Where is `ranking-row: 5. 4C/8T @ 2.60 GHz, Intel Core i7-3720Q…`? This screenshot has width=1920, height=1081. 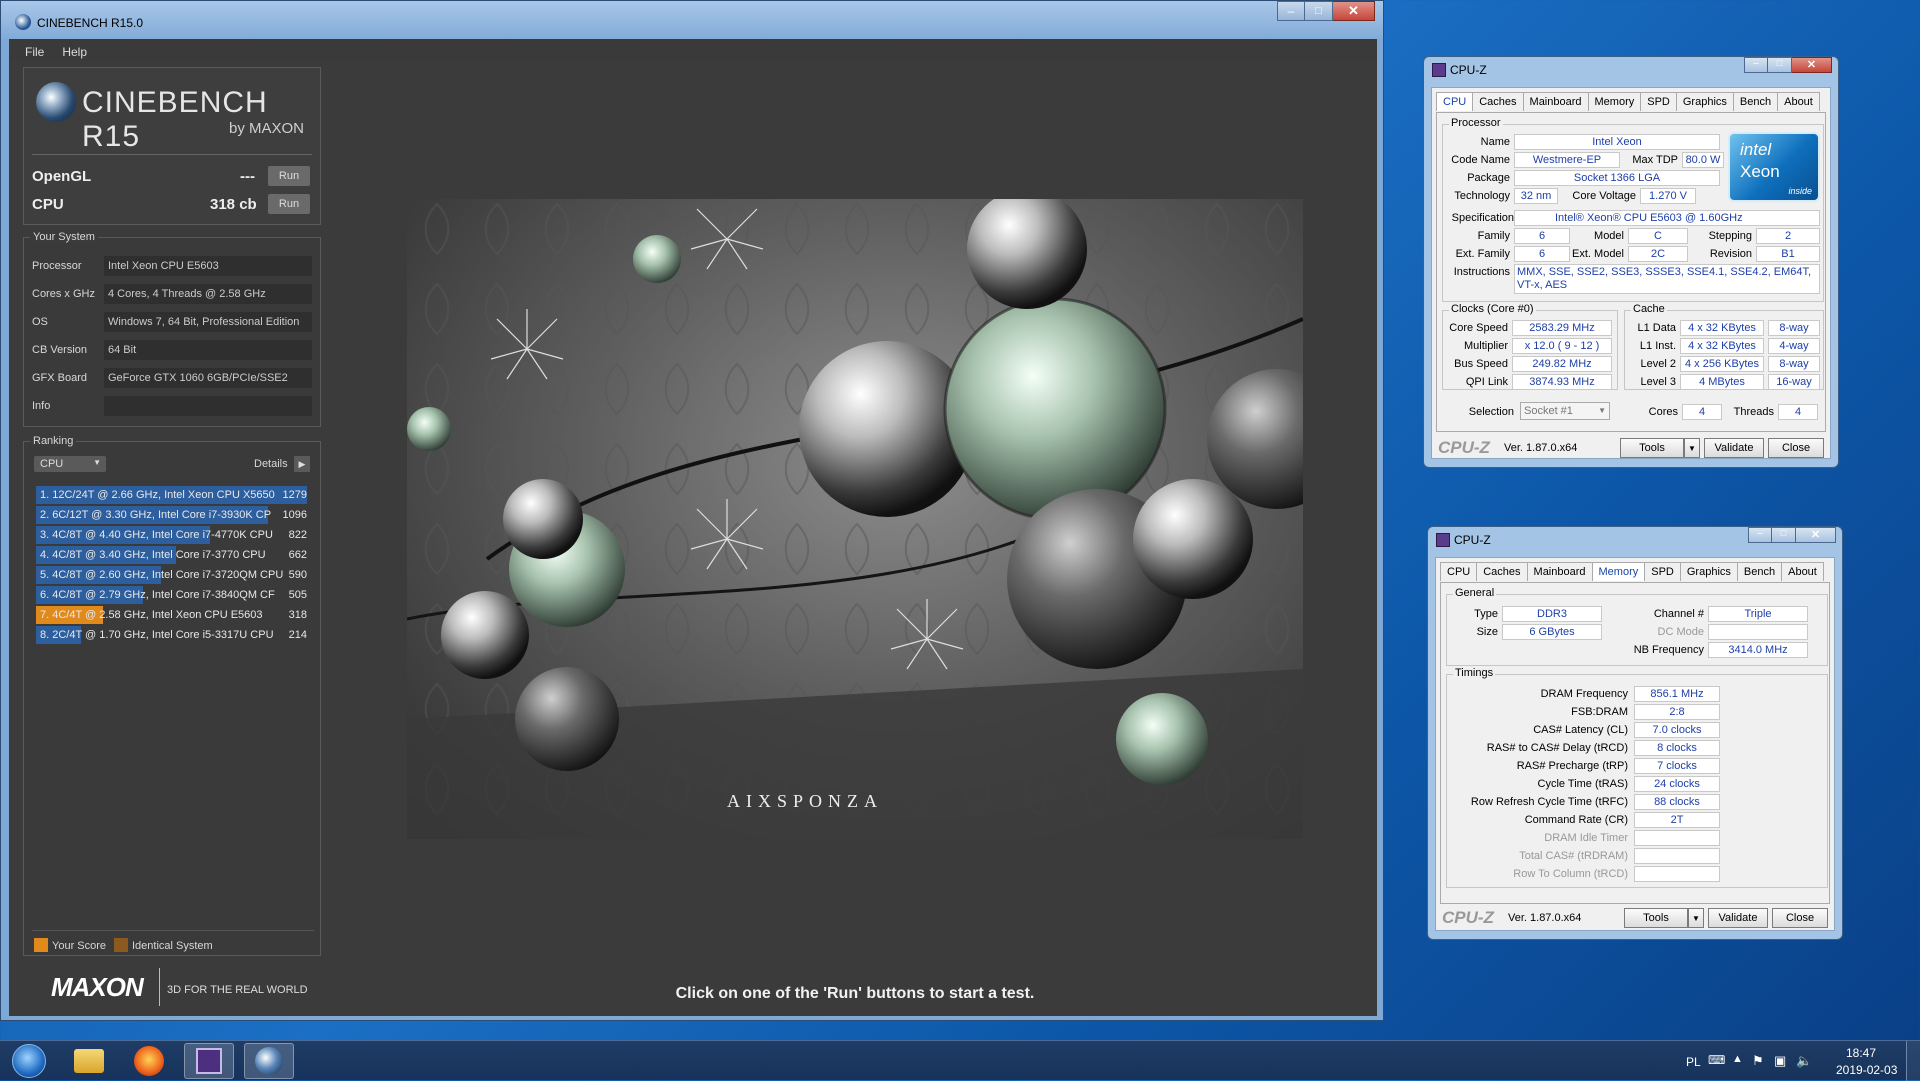
ranking-row: 5. 4C/8T @ 2.60 GHz, Intel Core i7-3720Q… is located at coordinates (173, 575).